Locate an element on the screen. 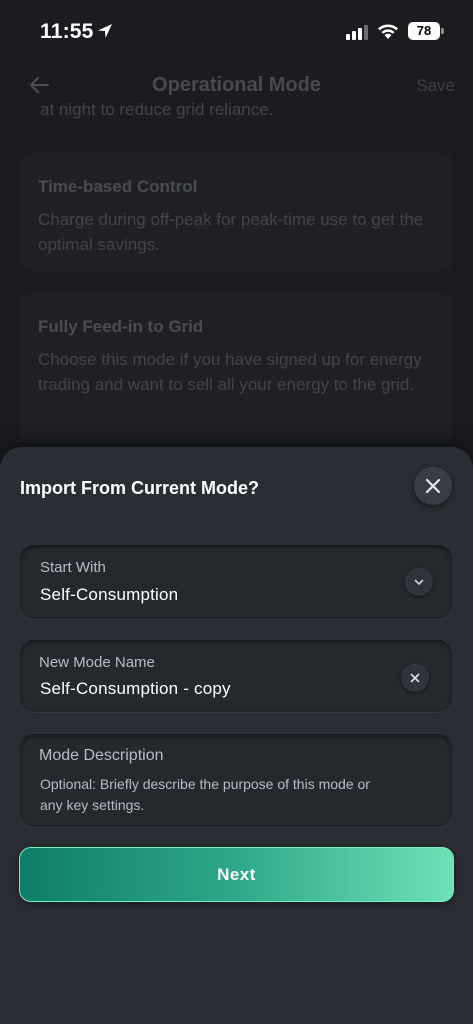 This screenshot has height=1024, width=473. status-bar: 11:55 78 is located at coordinates (236, 30).